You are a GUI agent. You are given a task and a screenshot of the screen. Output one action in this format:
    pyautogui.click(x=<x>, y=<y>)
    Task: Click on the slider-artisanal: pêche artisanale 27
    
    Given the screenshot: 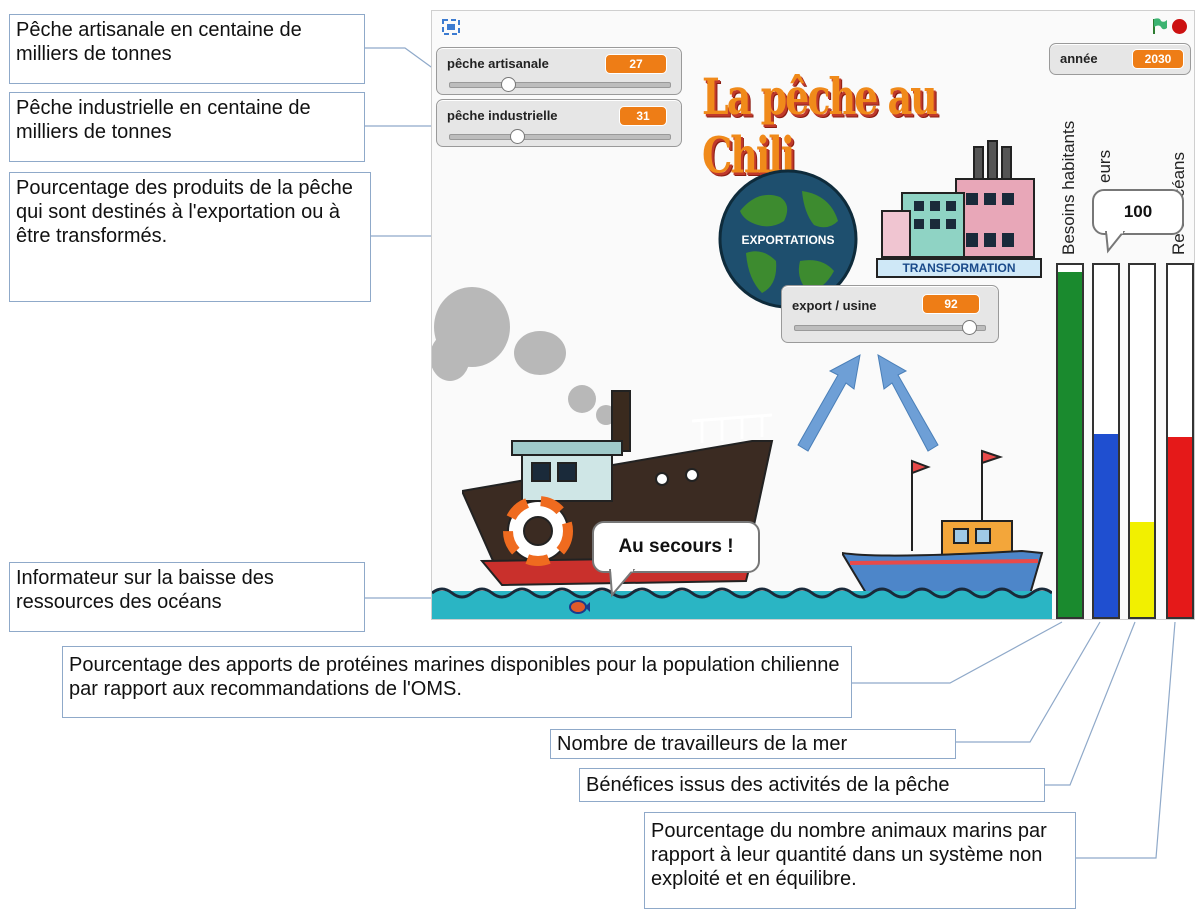 What is the action you would take?
    pyautogui.click(x=559, y=71)
    